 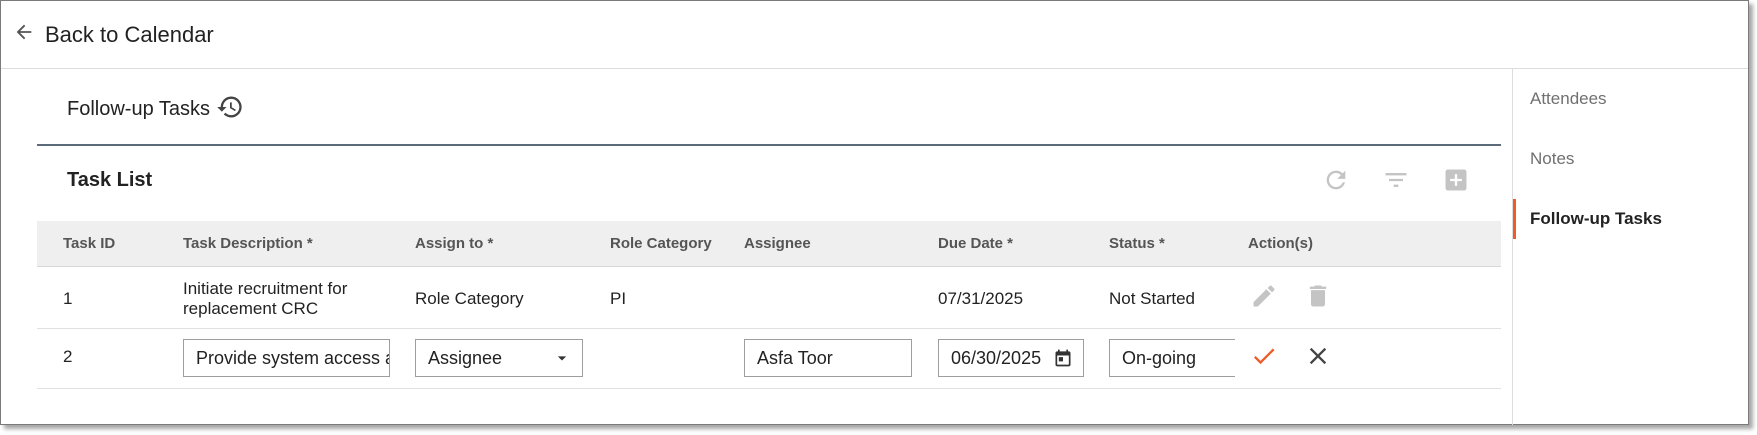 What do you see at coordinates (1596, 218) in the screenshot?
I see `sidebar-item-label: Follow-up Tasks` at bounding box center [1596, 218].